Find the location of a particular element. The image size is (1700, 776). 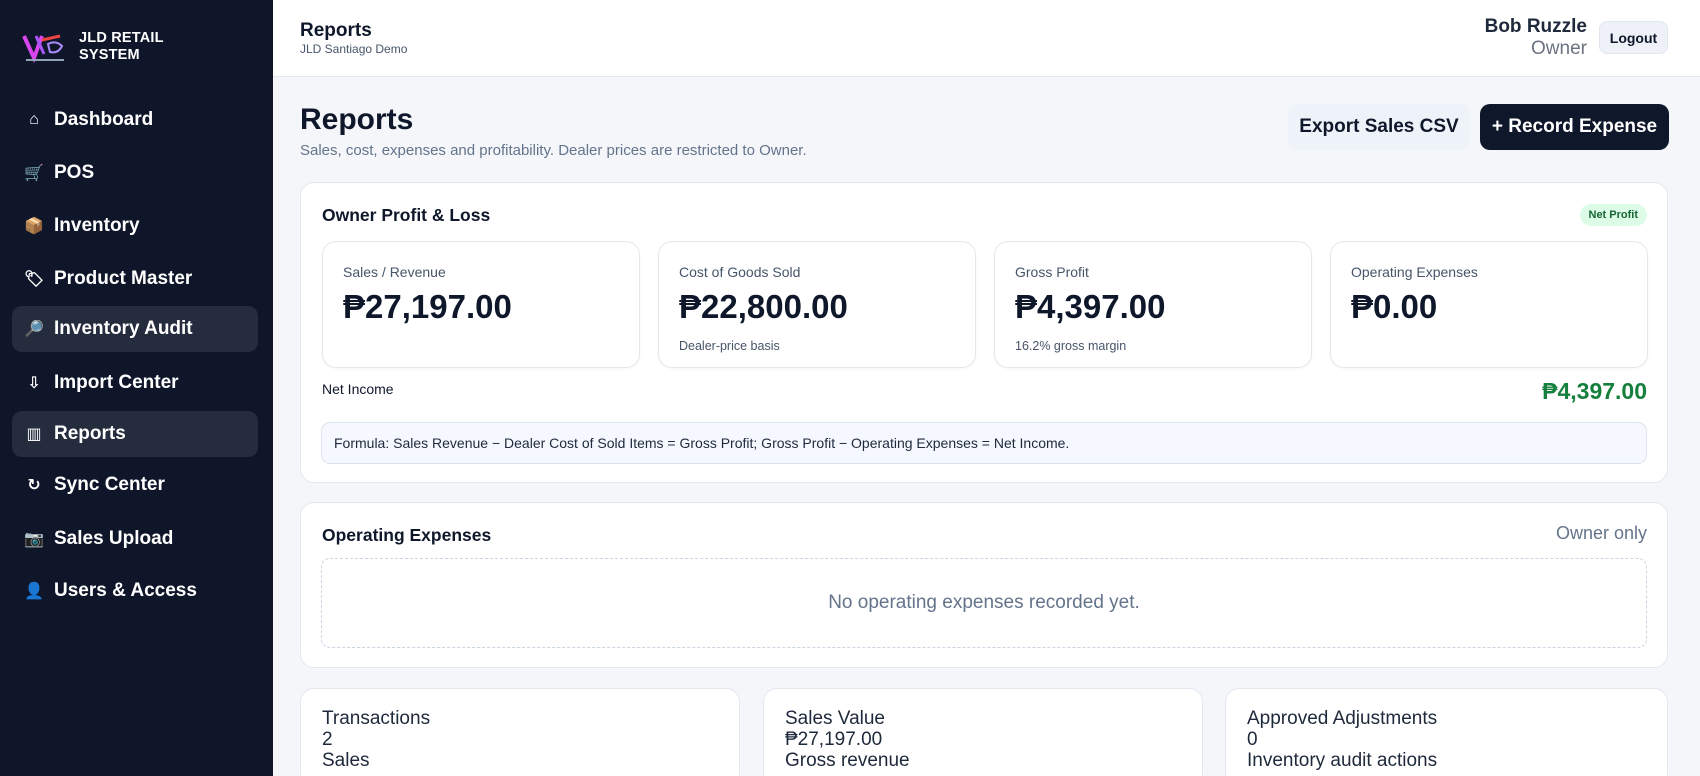

stat-label: Transactions is located at coordinates (376, 718).